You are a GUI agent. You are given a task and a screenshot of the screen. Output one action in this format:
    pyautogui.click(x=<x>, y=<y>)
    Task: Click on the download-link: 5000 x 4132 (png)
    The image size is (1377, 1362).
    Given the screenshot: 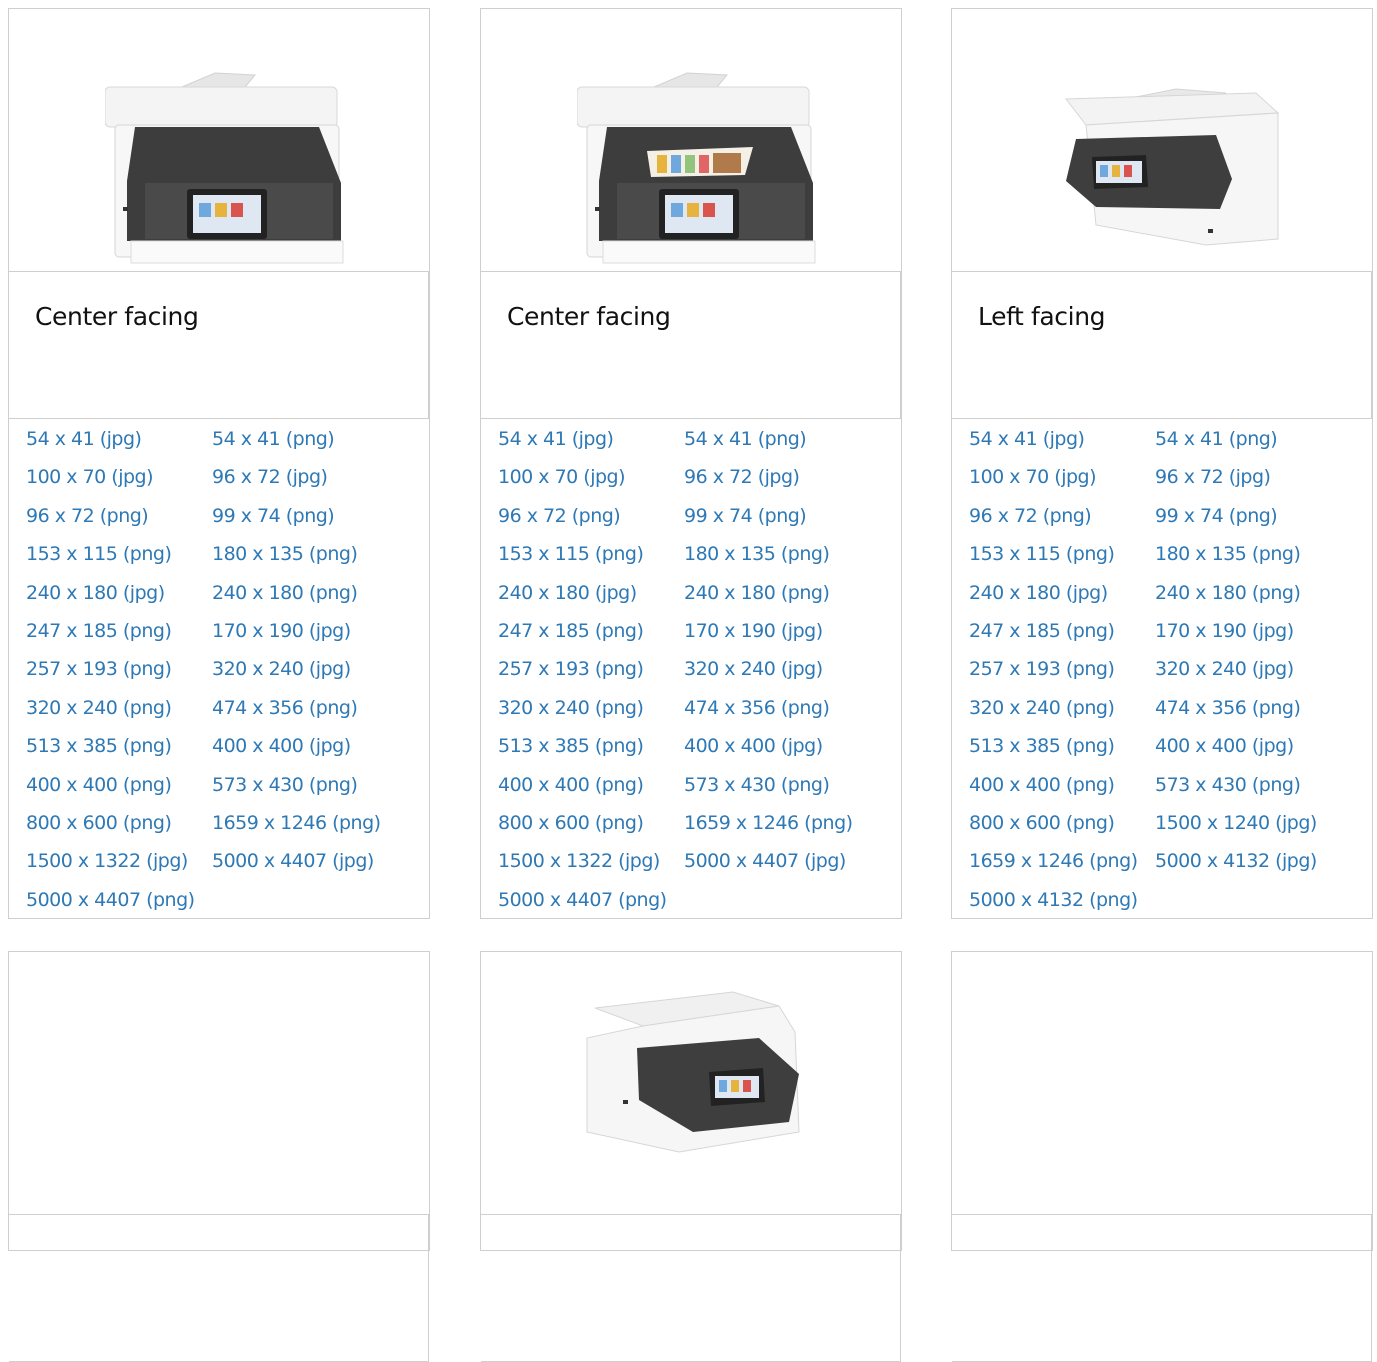 What is the action you would take?
    pyautogui.click(x=1062, y=906)
    